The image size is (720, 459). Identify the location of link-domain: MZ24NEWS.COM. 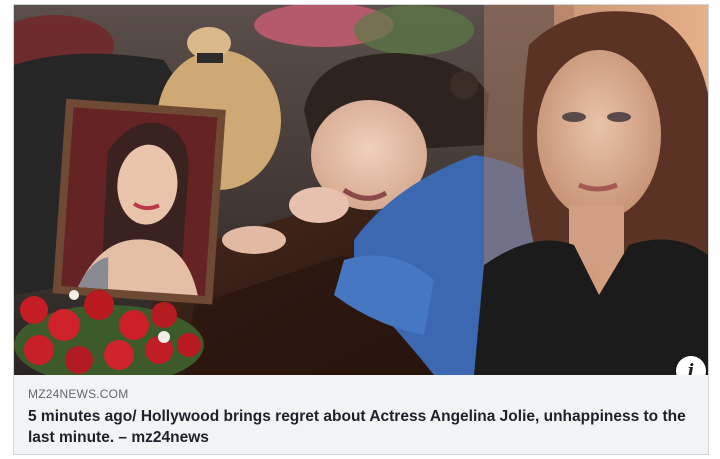
(78, 394).